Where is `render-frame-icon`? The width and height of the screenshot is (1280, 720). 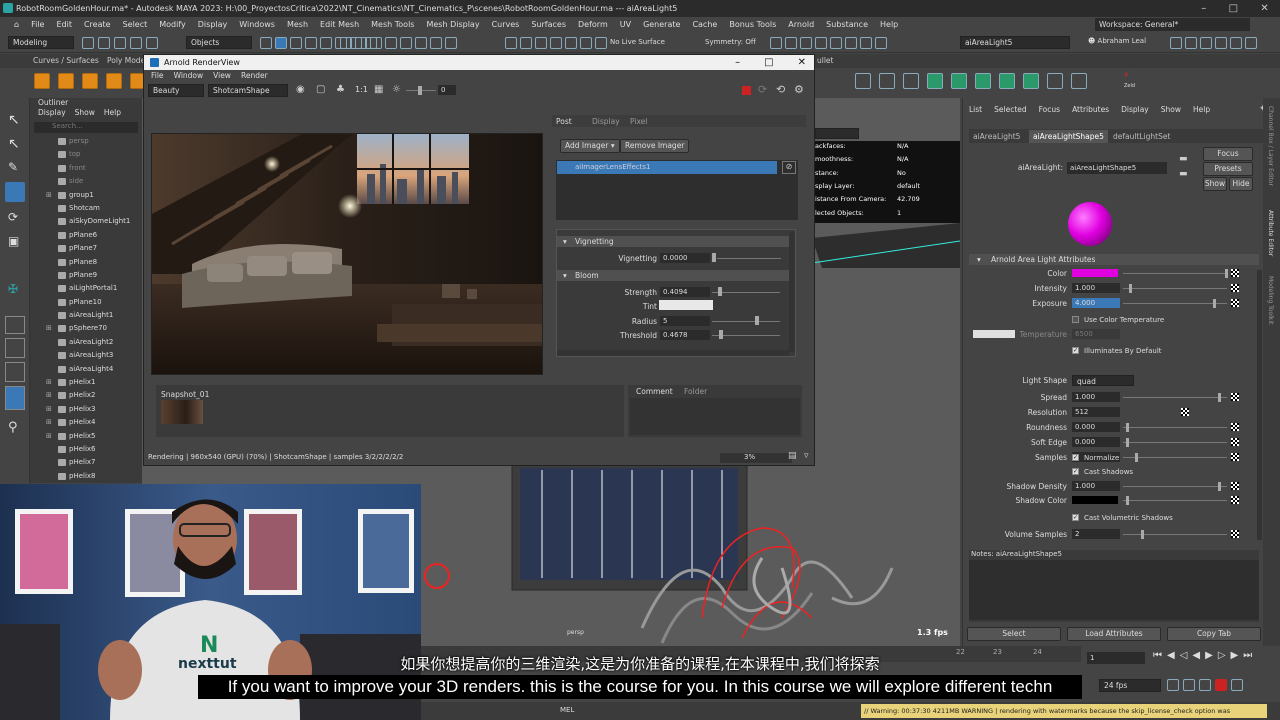
render-frame-icon is located at coordinates (361, 43).